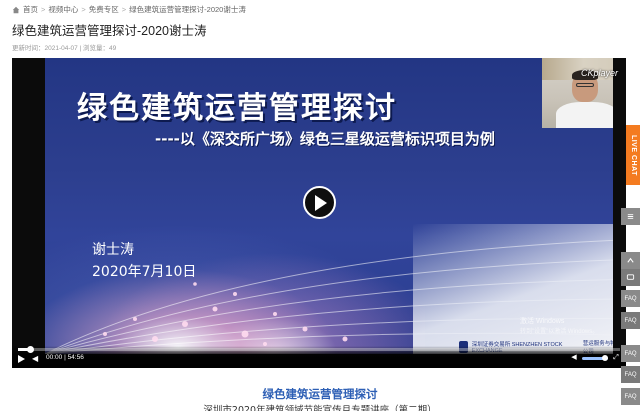 The width and height of the screenshot is (640, 411). What do you see at coordinates (109, 31) in the screenshot?
I see `page-title: 绿色建筑运营管理探讨-2020谢士涛` at bounding box center [109, 31].